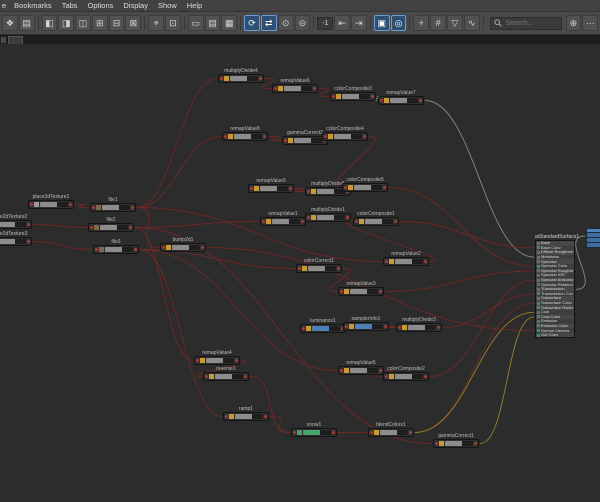 The width and height of the screenshot is (600, 502). Describe the element at coordinates (353, 93) in the screenshot. I see `node-colorComposite3: colorComposite3` at that location.